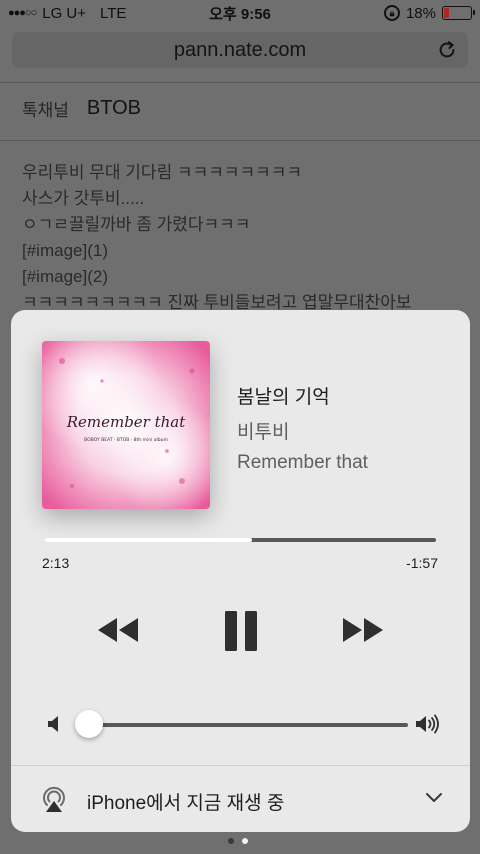 The width and height of the screenshot is (480, 854). Describe the element at coordinates (422, 563) in the screenshot. I see `remaining-time: -1:57` at that location.